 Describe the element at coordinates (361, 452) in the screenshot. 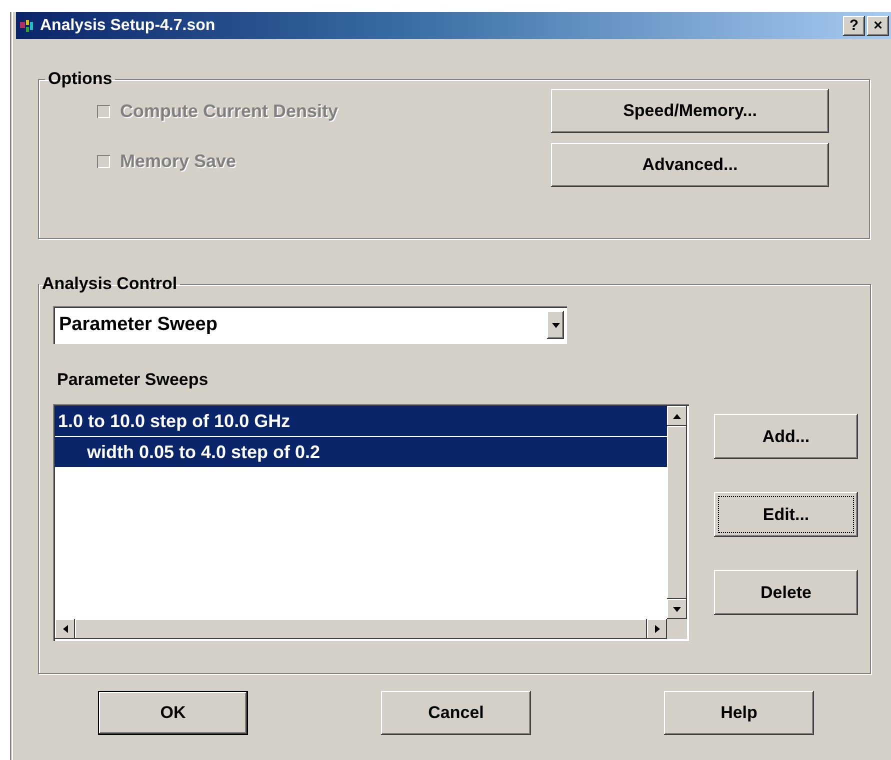

I see `list-item: width 0.05 to 4.0 step of 0.2` at that location.